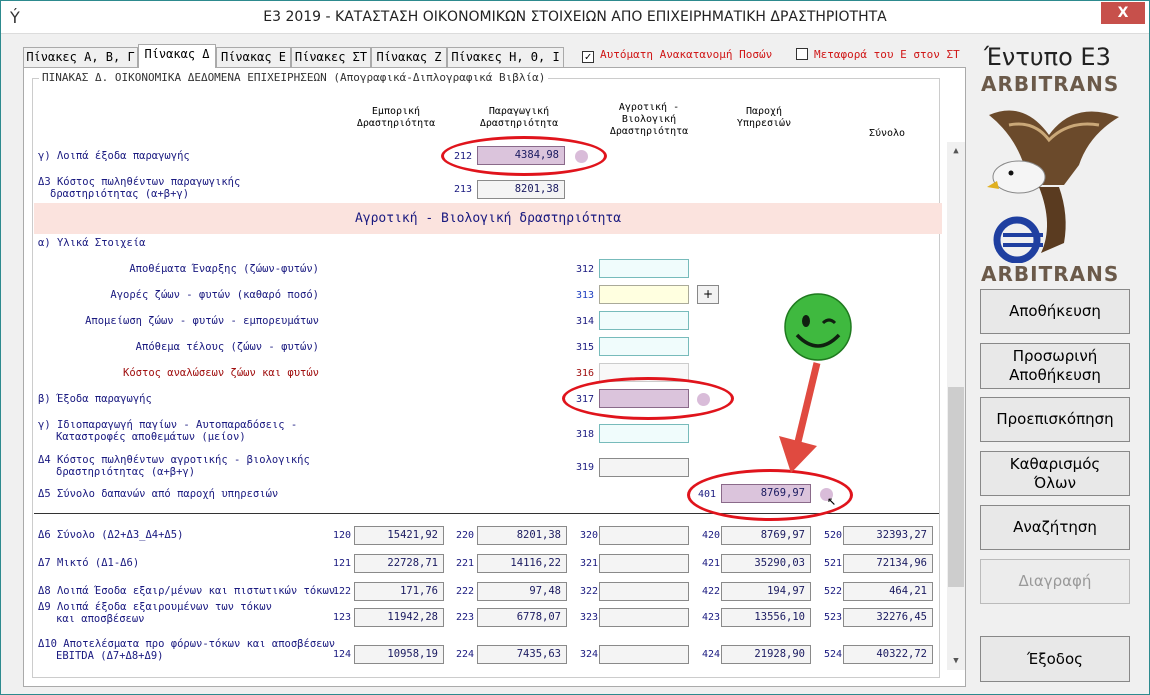  Describe the element at coordinates (649, 119) in the screenshot. I see `col-header-line: Βιολογική` at that location.